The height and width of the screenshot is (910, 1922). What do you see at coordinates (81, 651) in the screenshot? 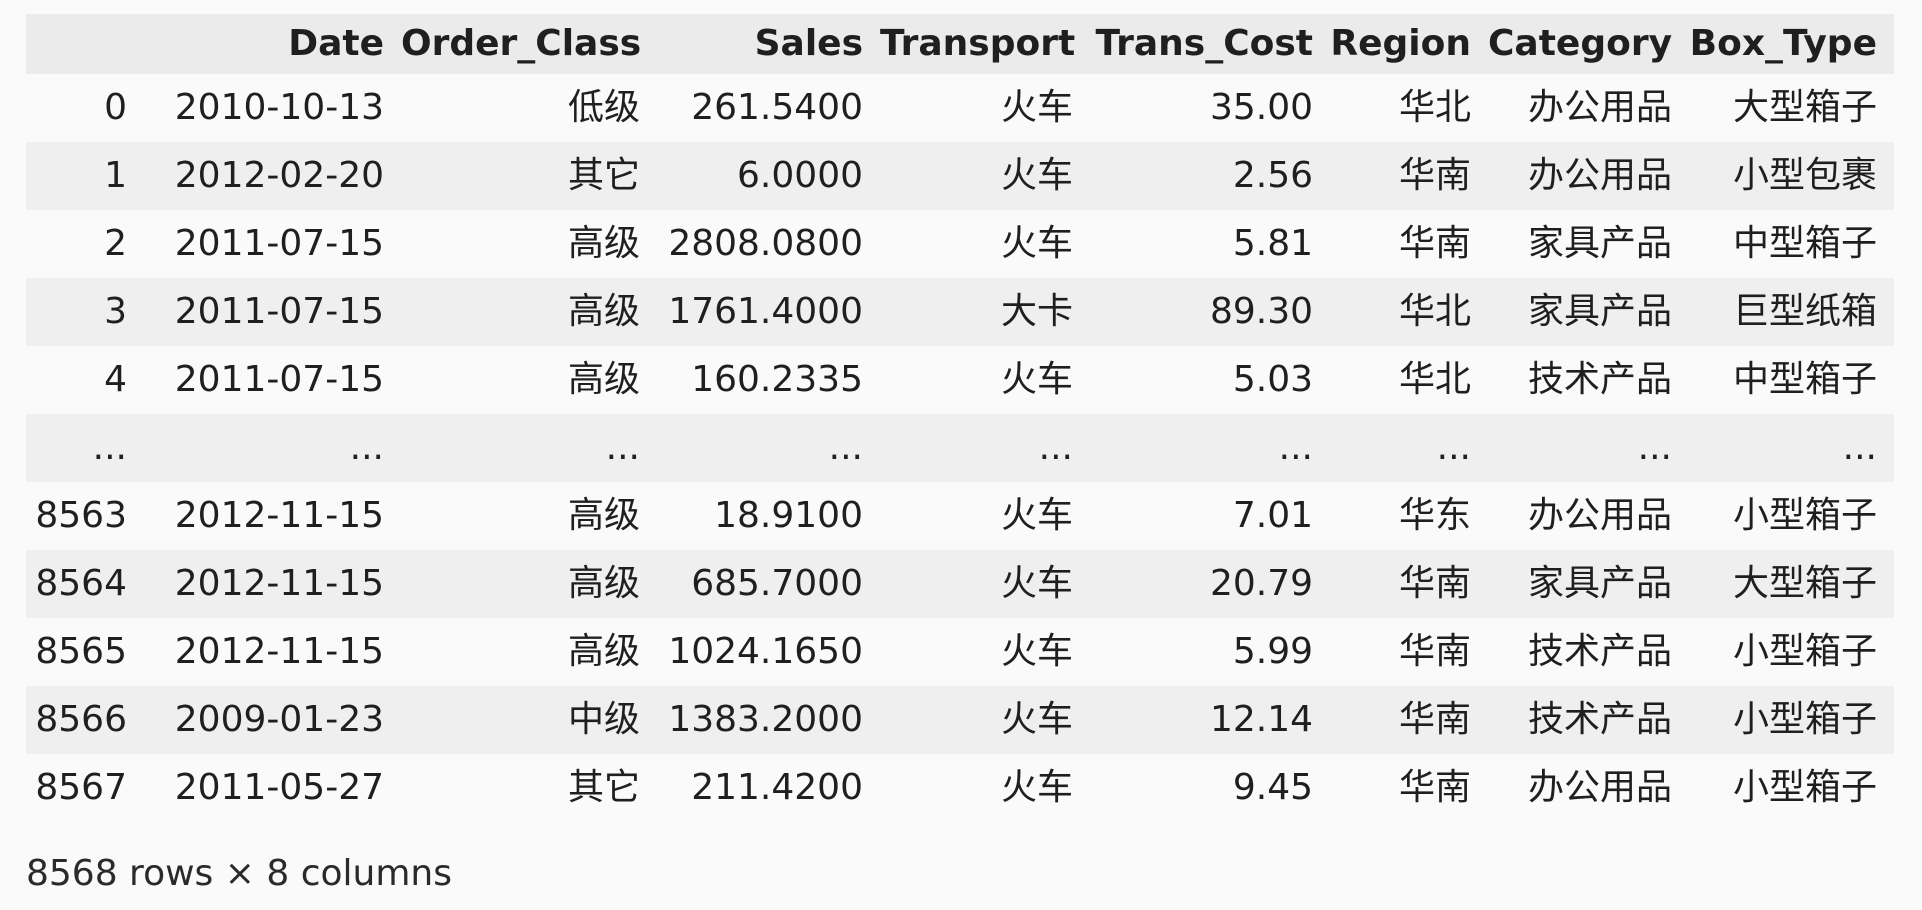
I see `row-index: 8565` at bounding box center [81, 651].